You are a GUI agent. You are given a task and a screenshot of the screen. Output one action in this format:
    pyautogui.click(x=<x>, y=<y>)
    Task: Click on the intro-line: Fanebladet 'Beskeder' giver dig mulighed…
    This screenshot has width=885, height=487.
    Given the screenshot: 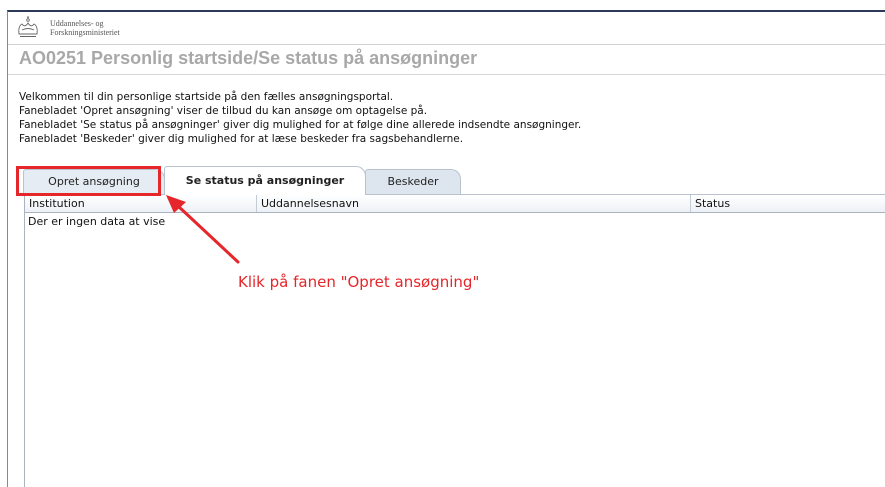 What is the action you would take?
    pyautogui.click(x=241, y=139)
    